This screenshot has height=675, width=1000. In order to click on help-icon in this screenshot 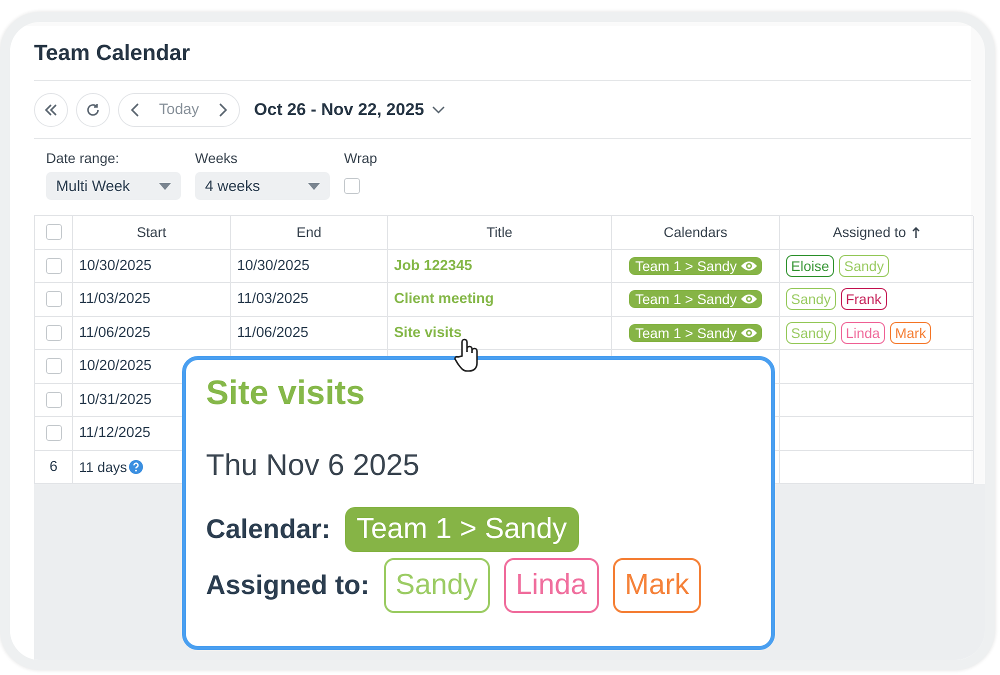, I will do `click(136, 467)`.